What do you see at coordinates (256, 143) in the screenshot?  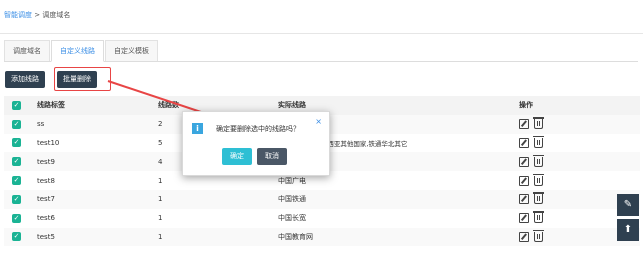 I see `confirm-dialog: i 确定要删除选中的线路吗？ × 确定 取消` at bounding box center [256, 143].